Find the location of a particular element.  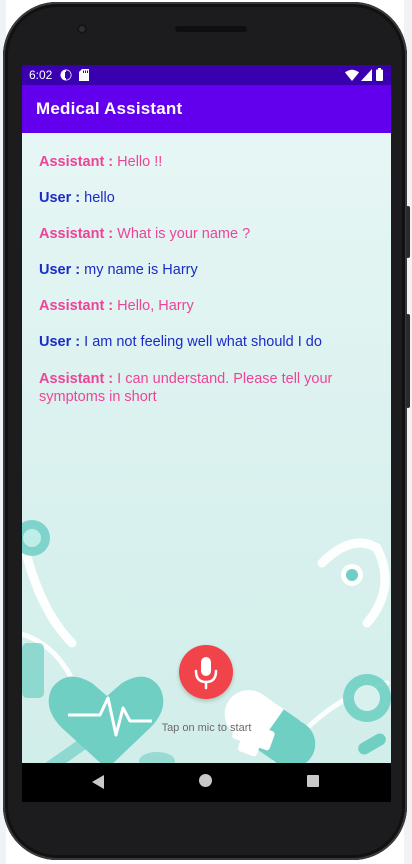

recent-apps-icon is located at coordinates (313, 781).